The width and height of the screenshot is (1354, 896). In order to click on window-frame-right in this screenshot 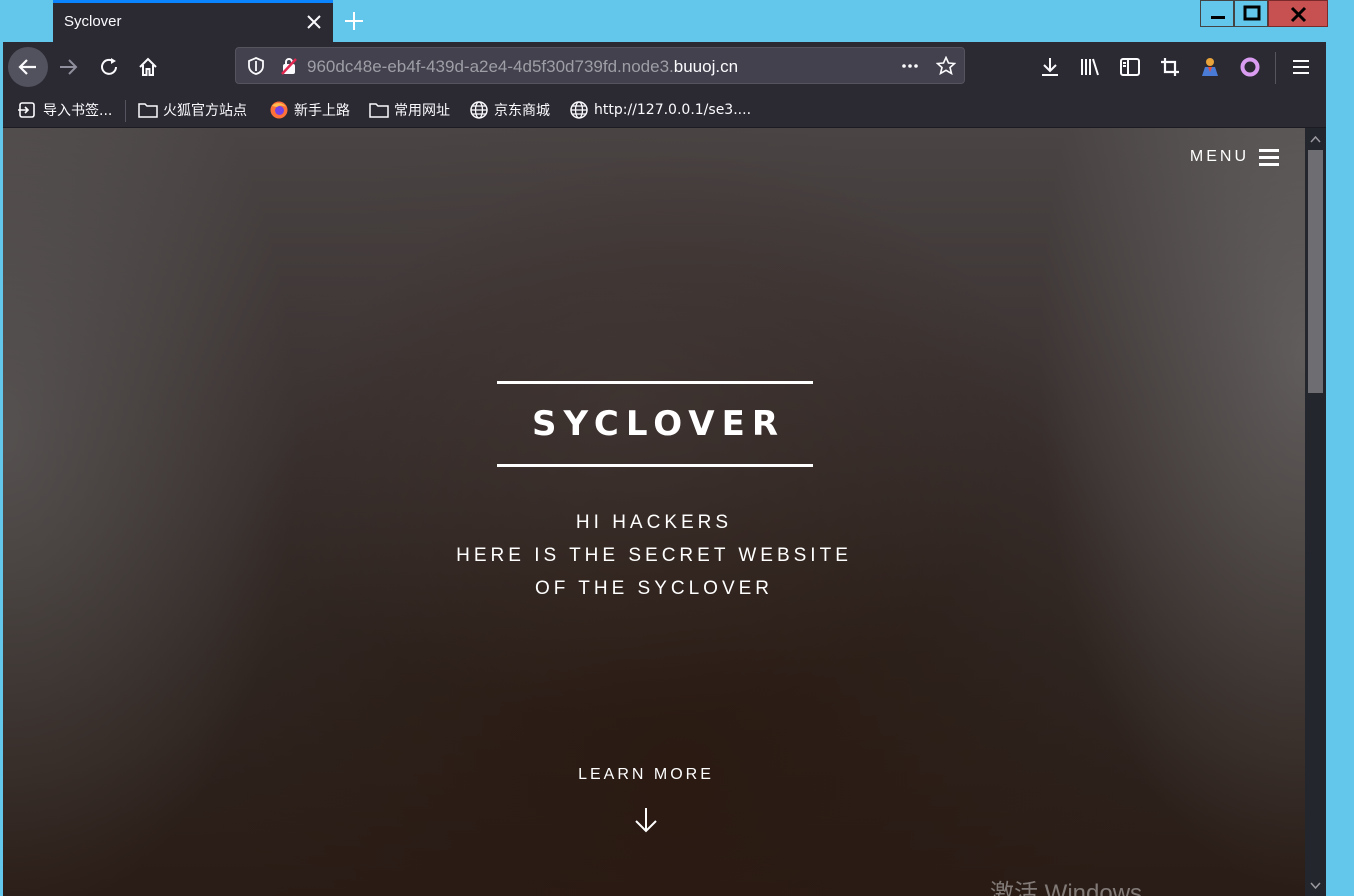, I will do `click(1341, 448)`.